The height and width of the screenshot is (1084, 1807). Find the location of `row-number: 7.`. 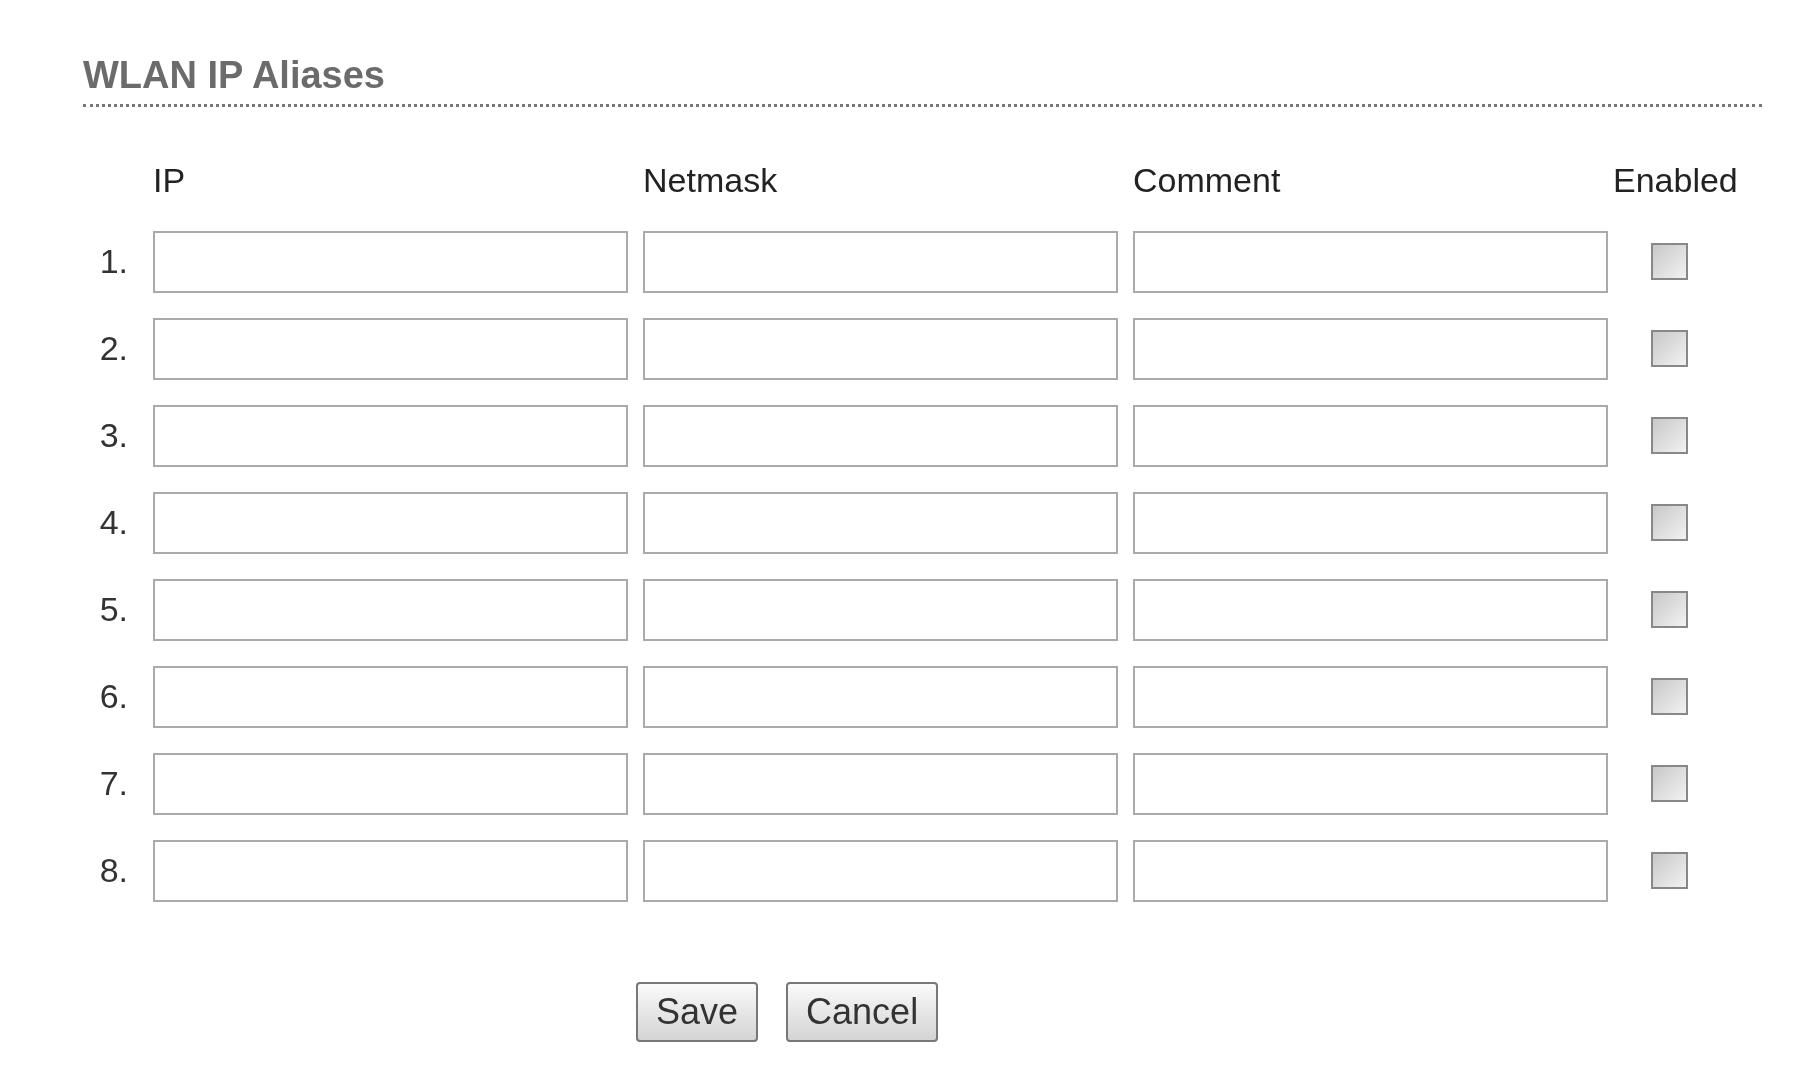

row-number: 7. is located at coordinates (113, 783).